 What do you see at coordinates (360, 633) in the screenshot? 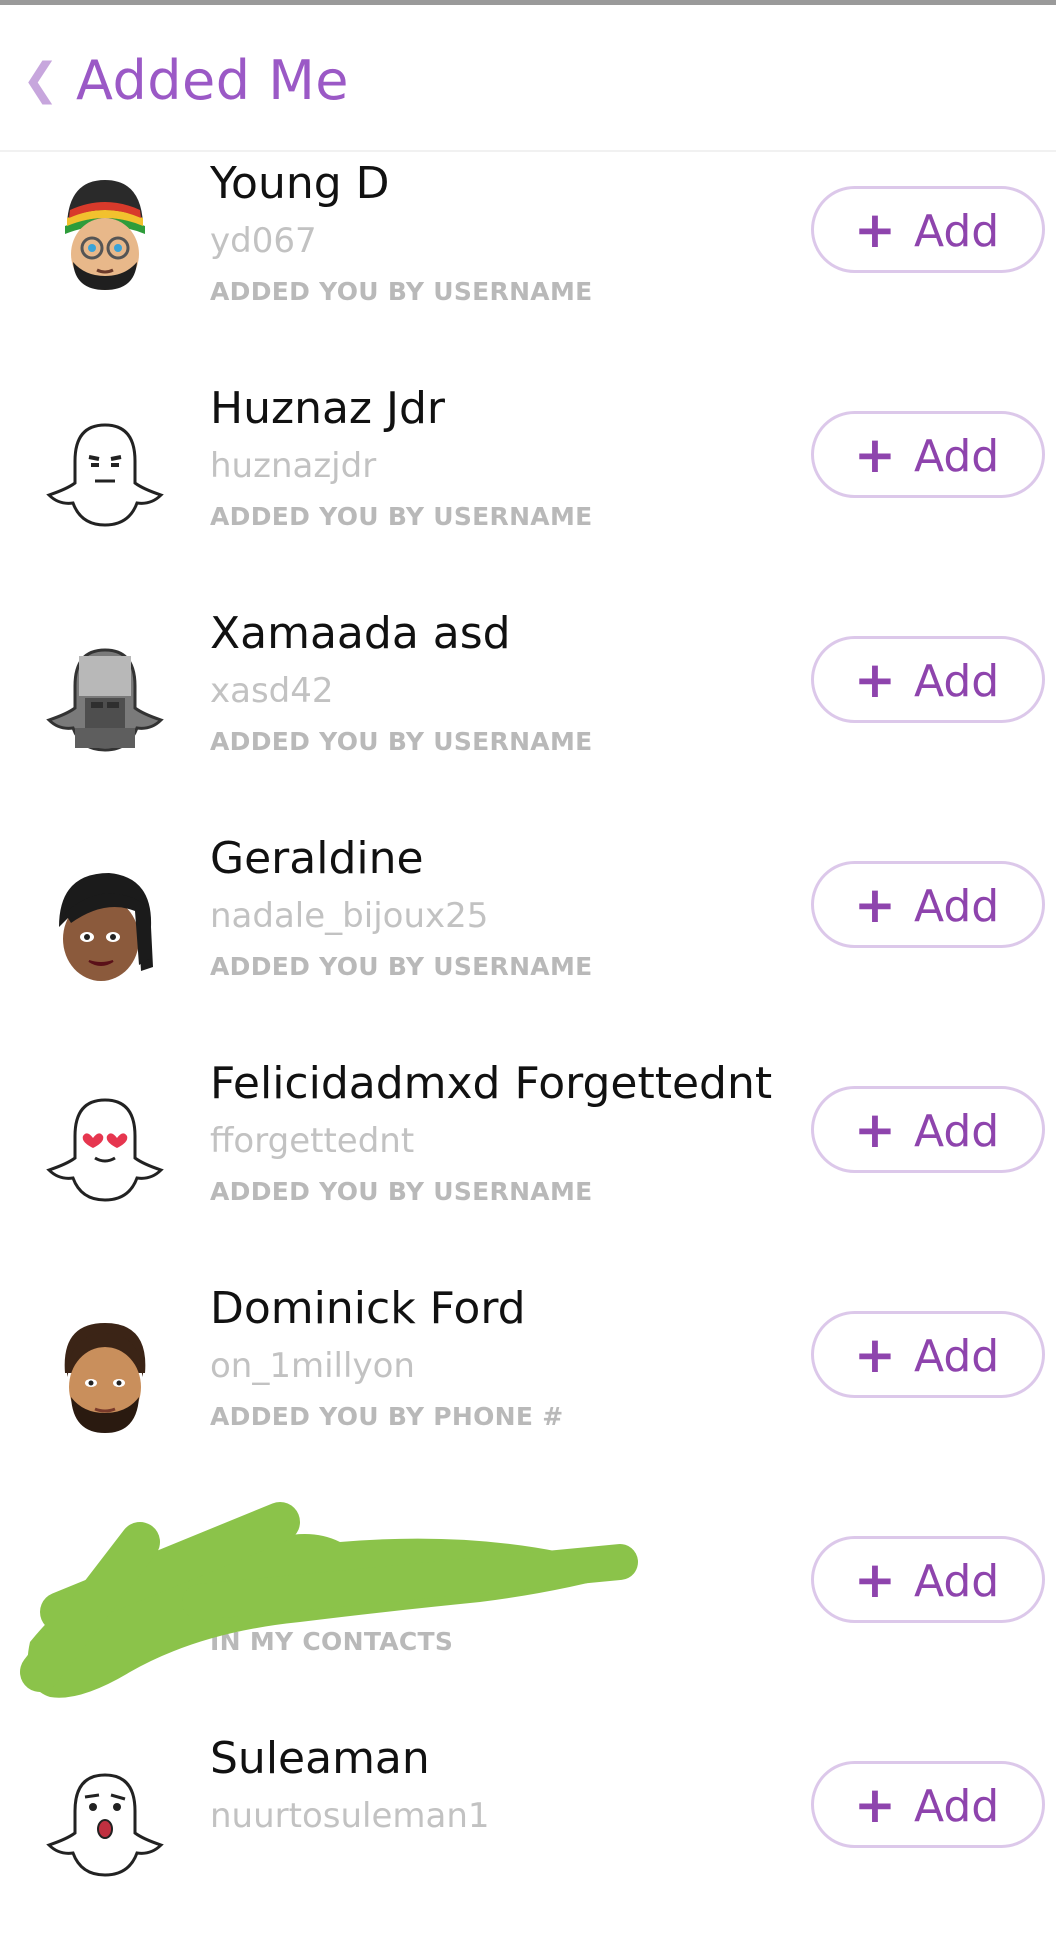
I see `friend-name: Xamaada asd` at bounding box center [360, 633].